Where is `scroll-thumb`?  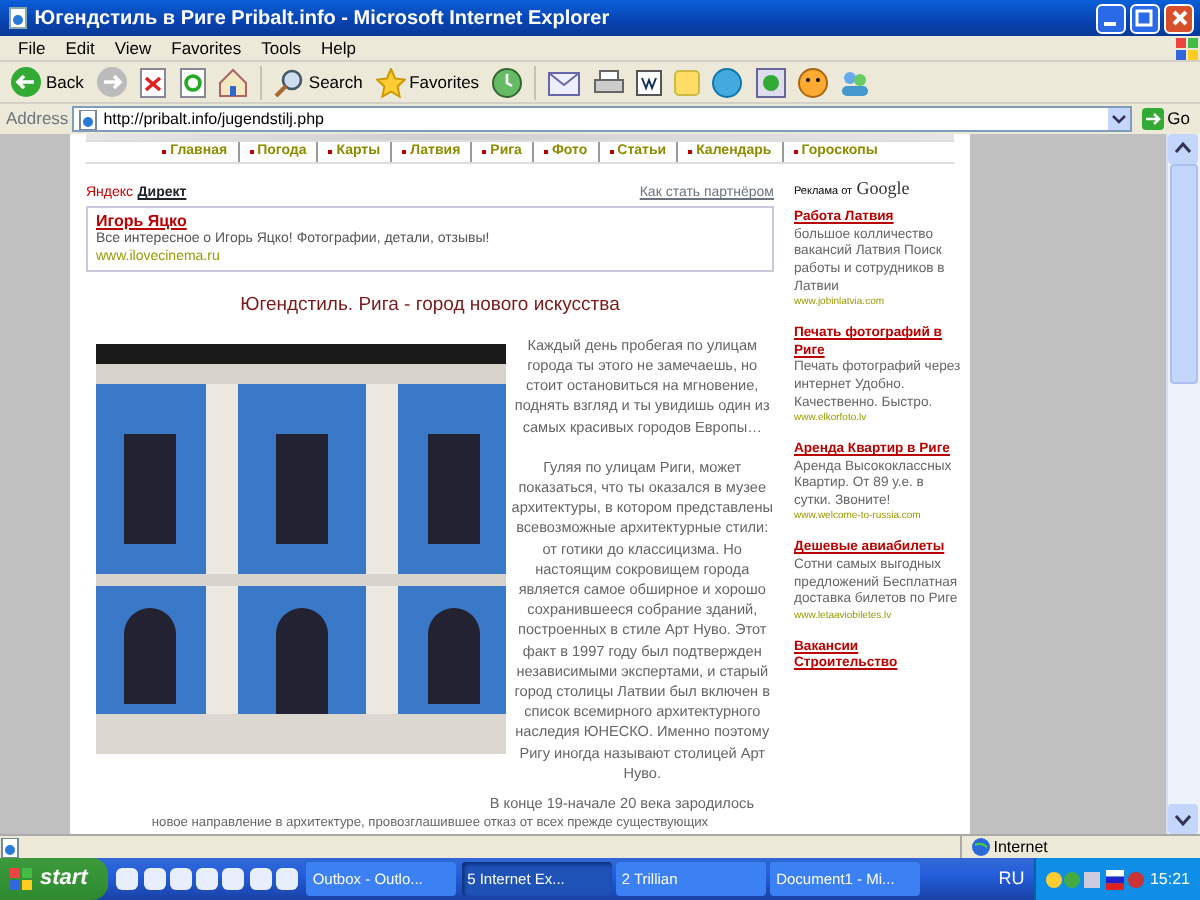
scroll-thumb is located at coordinates (1184, 274).